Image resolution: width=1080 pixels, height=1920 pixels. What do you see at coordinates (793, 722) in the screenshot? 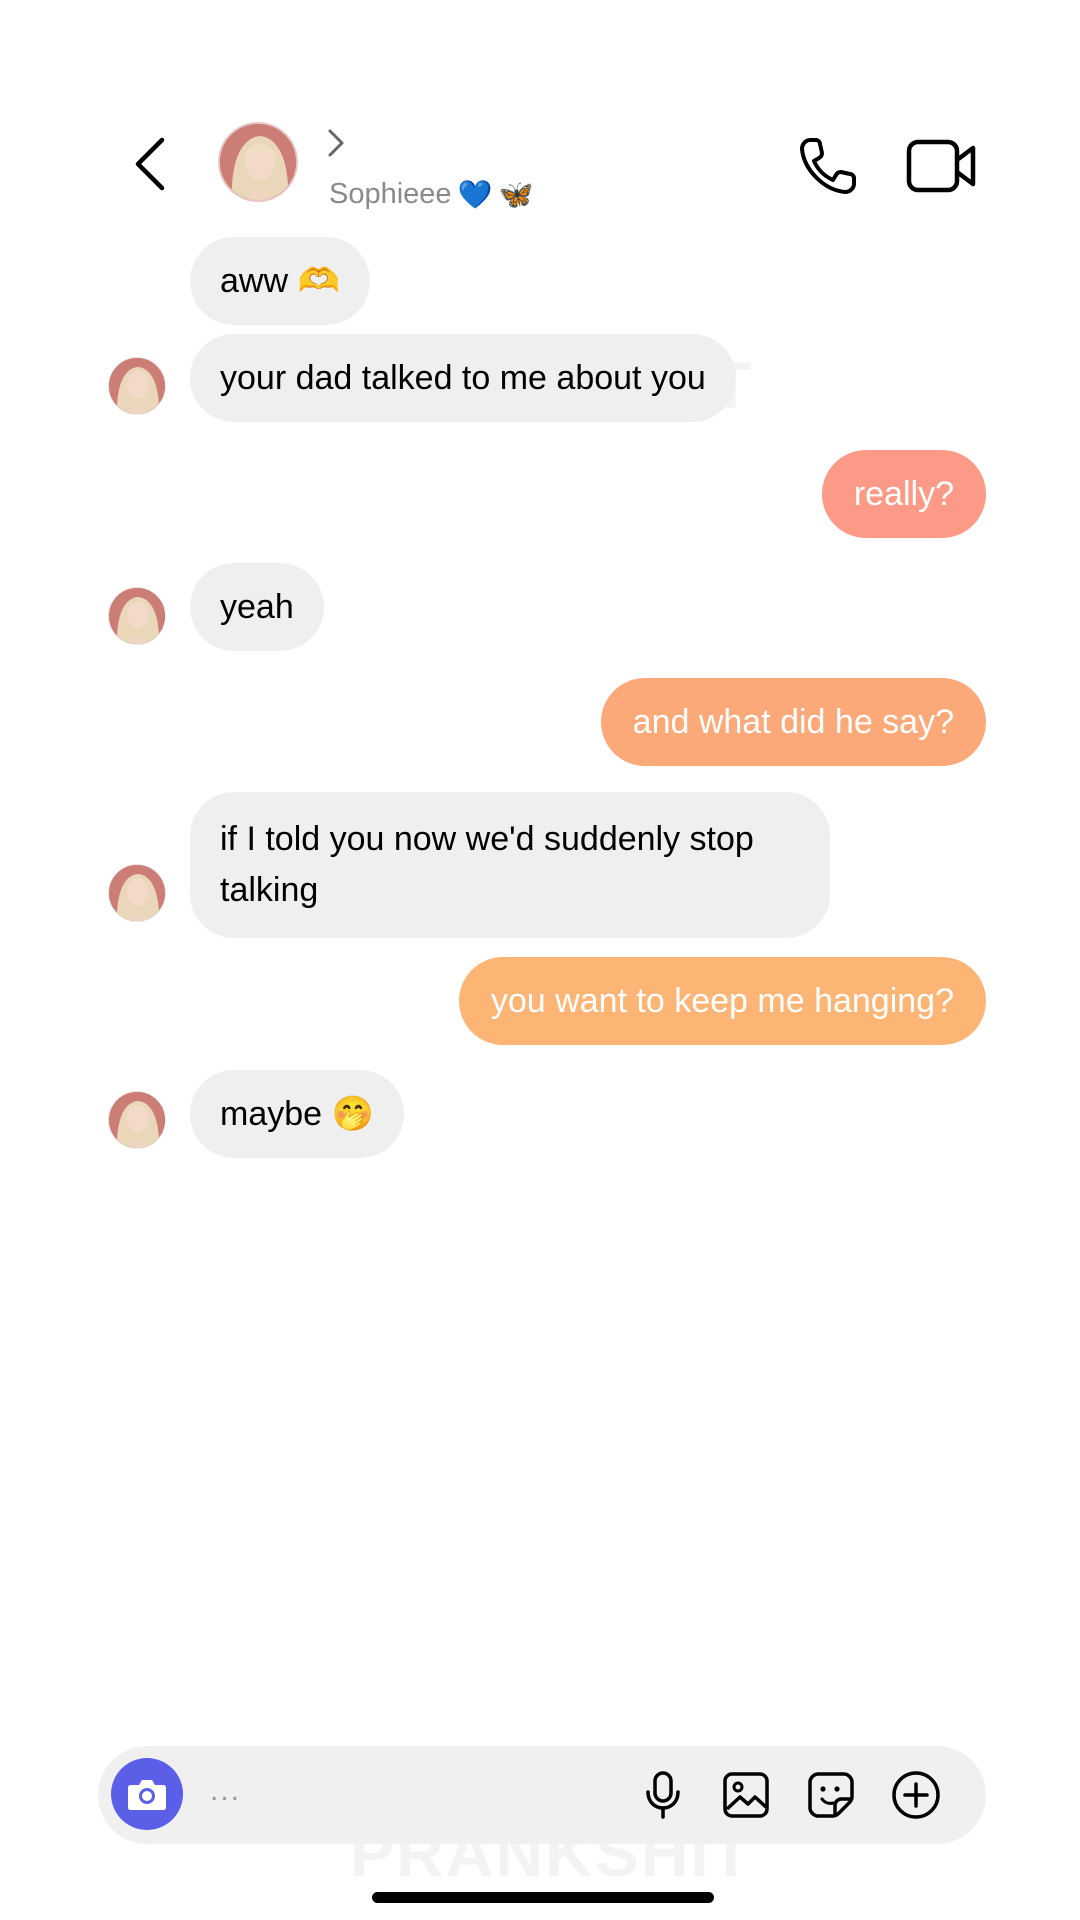
I see `sent-message: and what did he say?` at bounding box center [793, 722].